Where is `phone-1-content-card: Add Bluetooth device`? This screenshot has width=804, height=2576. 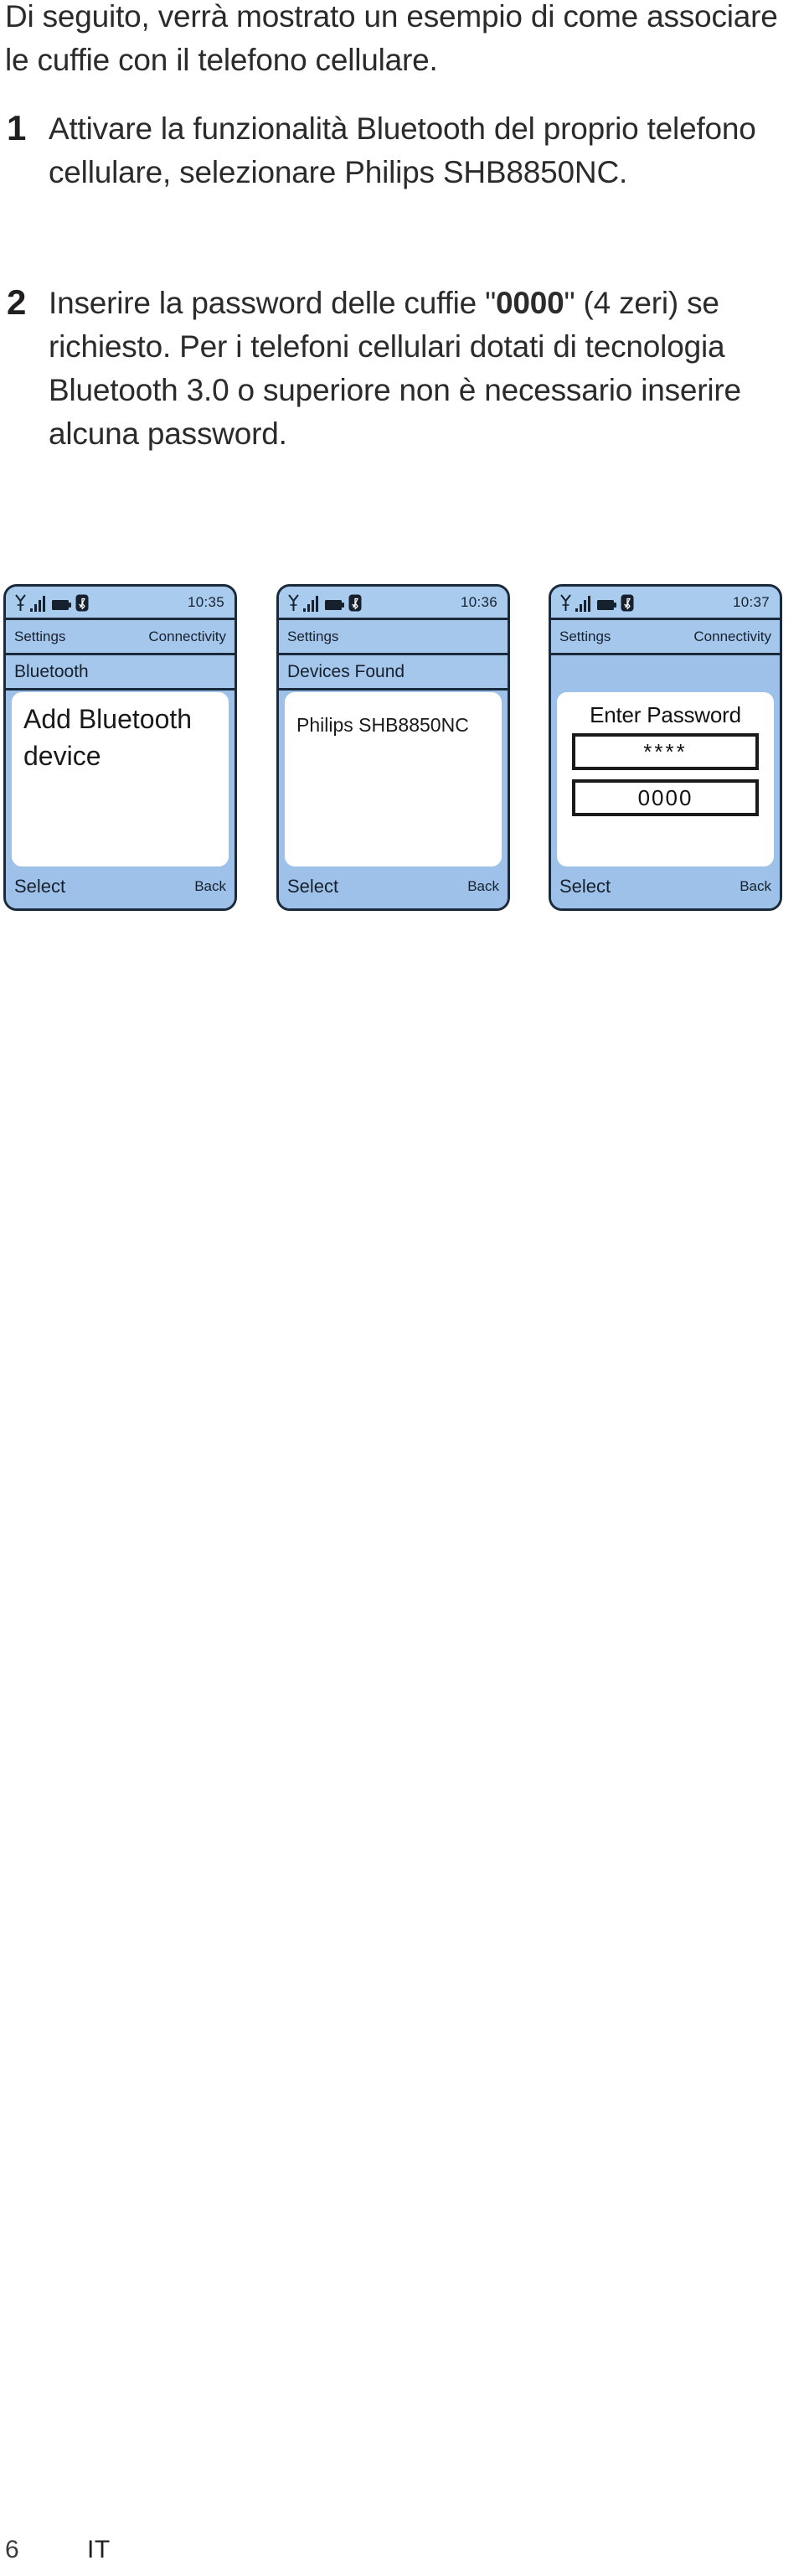 phone-1-content-card: Add Bluetooth device is located at coordinates (120, 779).